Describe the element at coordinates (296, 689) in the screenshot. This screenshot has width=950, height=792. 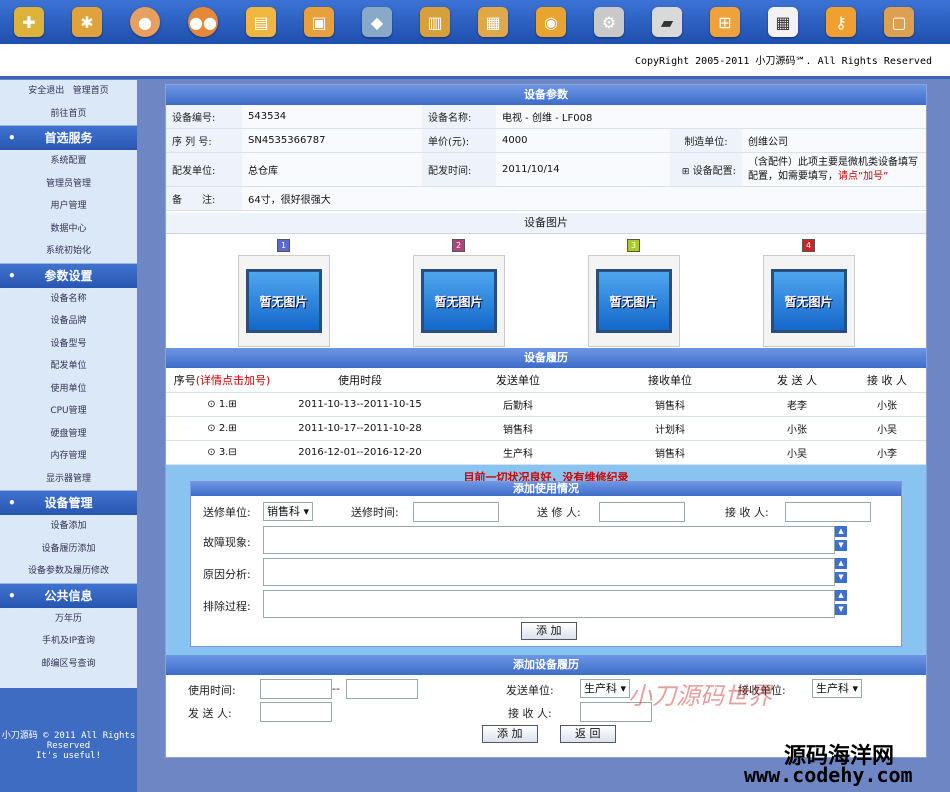
I see `use-time-start-input` at that location.